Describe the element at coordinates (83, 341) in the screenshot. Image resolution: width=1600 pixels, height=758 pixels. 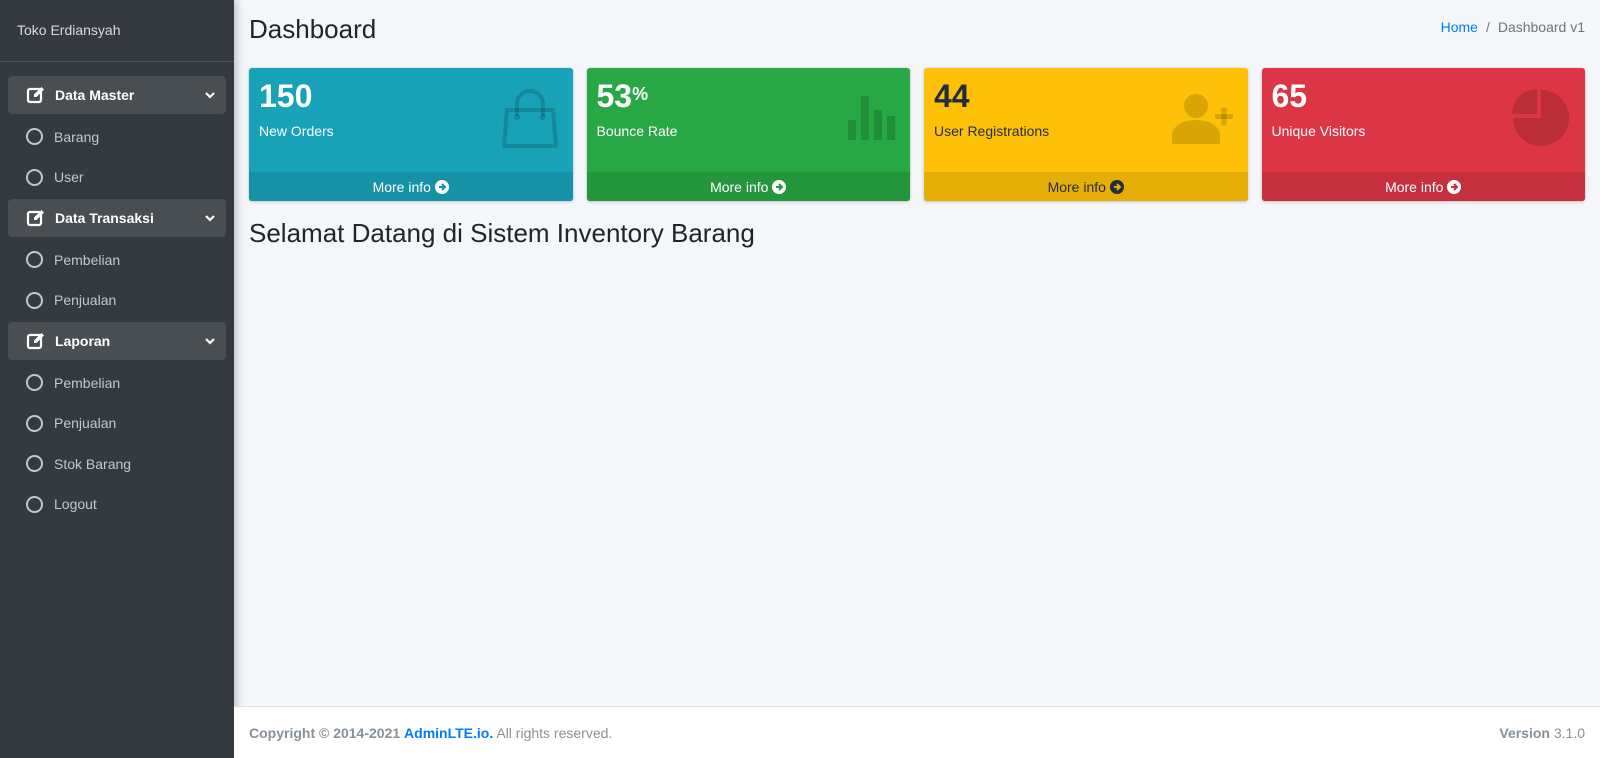
I see `nav-section-label: Laporan` at that location.